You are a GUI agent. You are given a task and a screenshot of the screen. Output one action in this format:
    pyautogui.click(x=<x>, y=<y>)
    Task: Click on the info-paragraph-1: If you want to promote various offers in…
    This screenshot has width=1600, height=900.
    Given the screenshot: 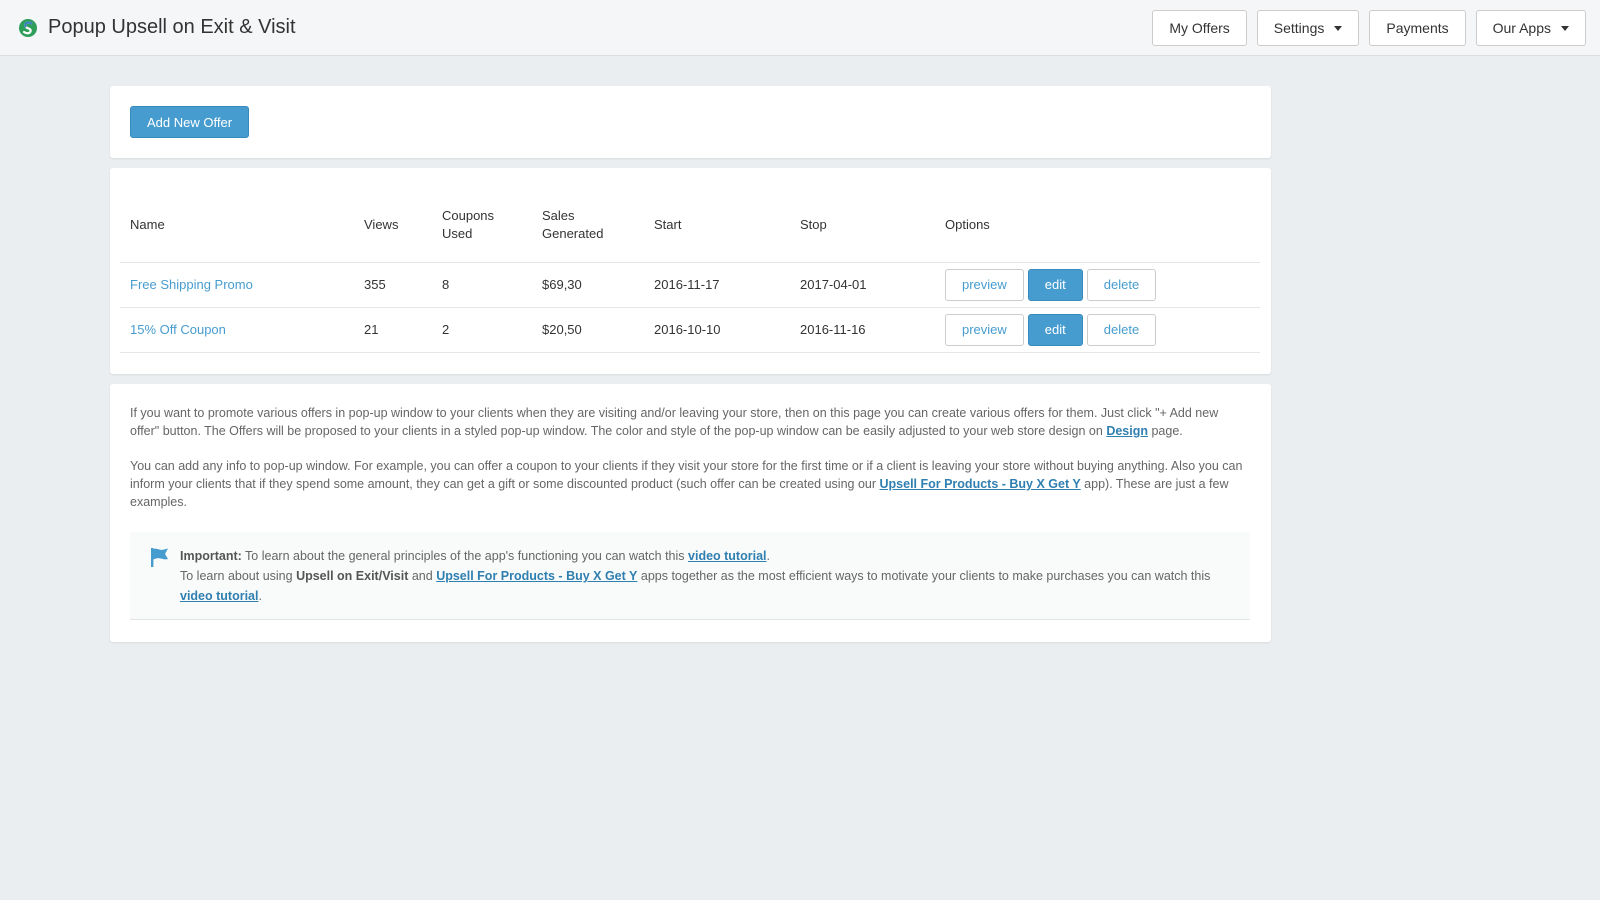 What is the action you would take?
    pyautogui.click(x=690, y=422)
    